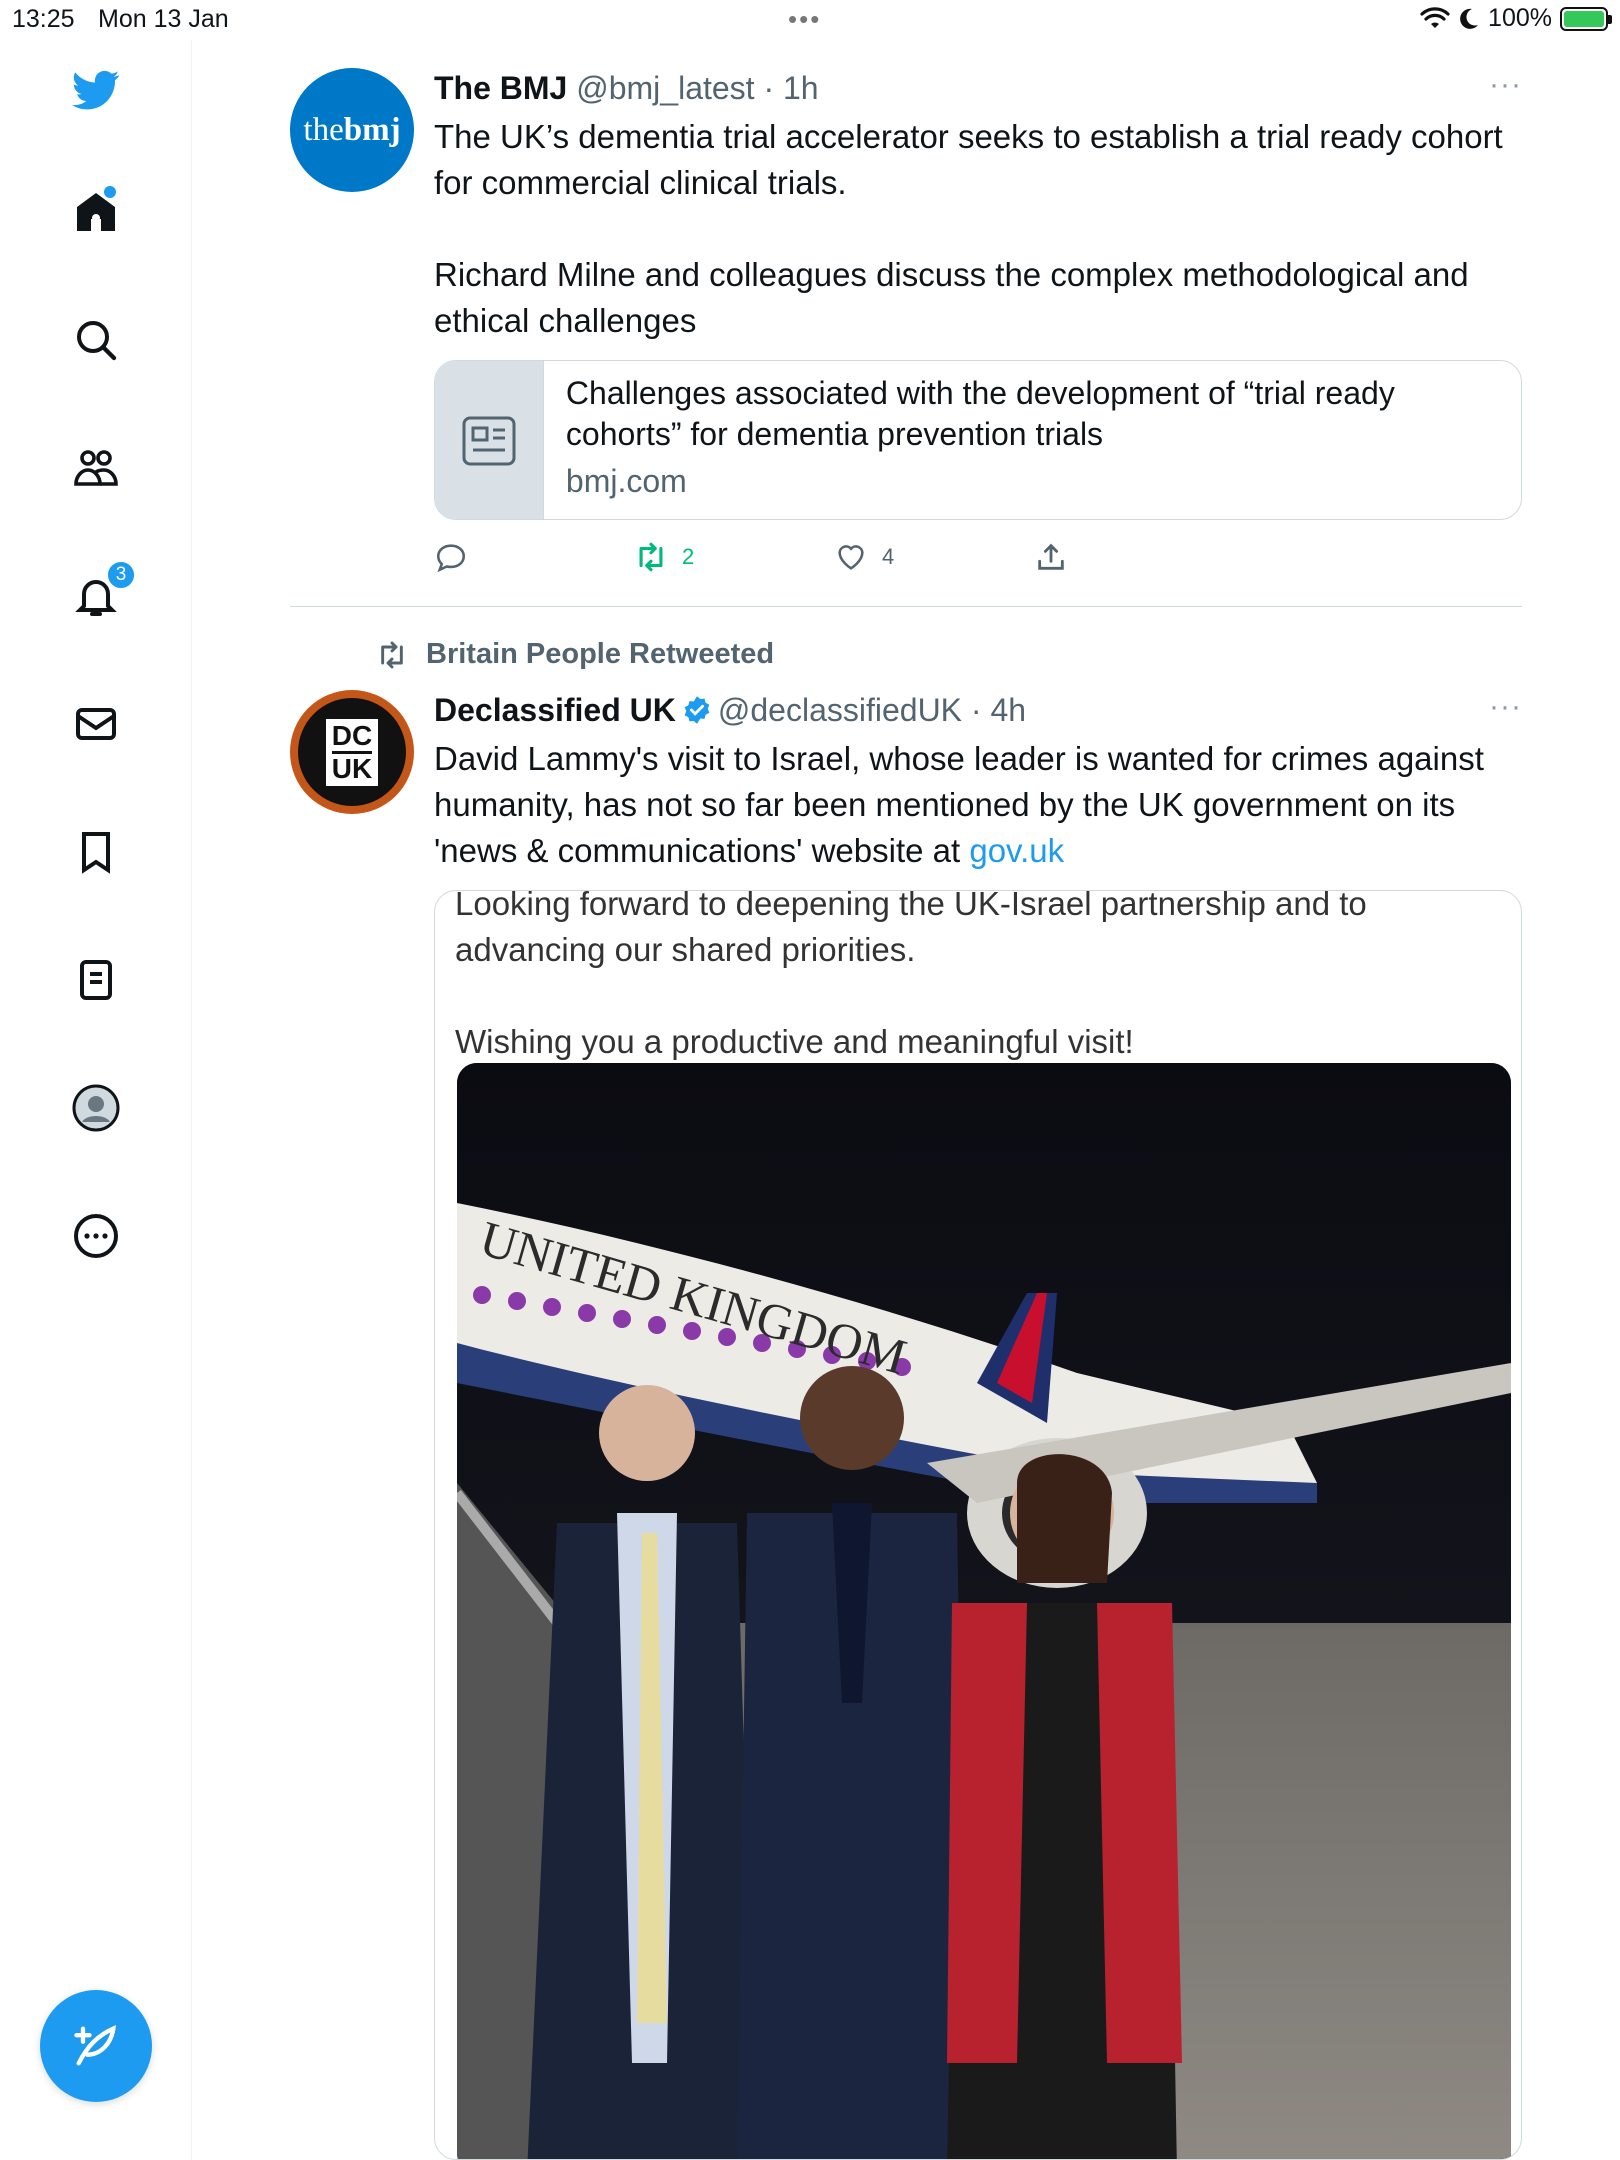 The image size is (1620, 2160). What do you see at coordinates (1586, 18) in the screenshot?
I see `battery-icon` at bounding box center [1586, 18].